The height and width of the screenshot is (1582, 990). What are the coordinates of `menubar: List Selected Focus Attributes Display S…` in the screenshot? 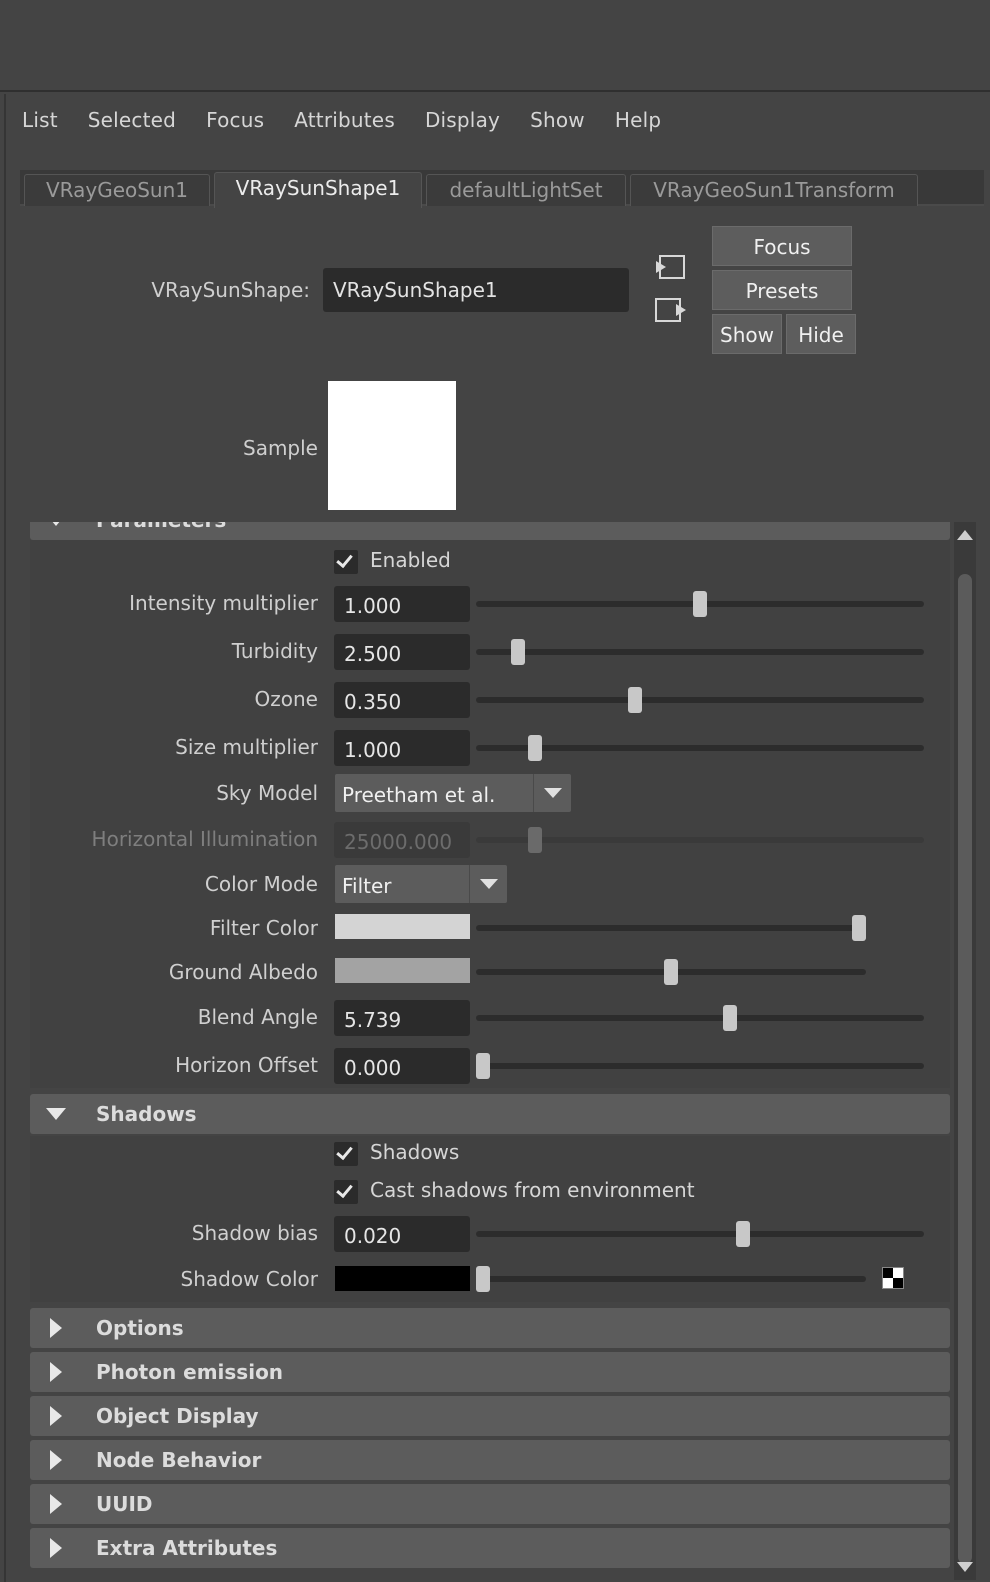 It's located at (356, 120).